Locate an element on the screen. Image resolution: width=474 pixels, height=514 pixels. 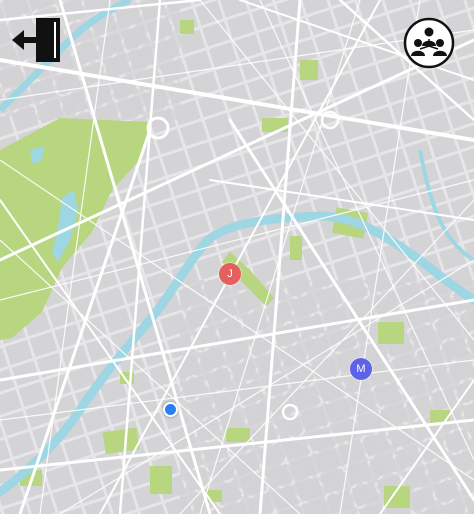
current-location-dot is located at coordinates (170, 409).